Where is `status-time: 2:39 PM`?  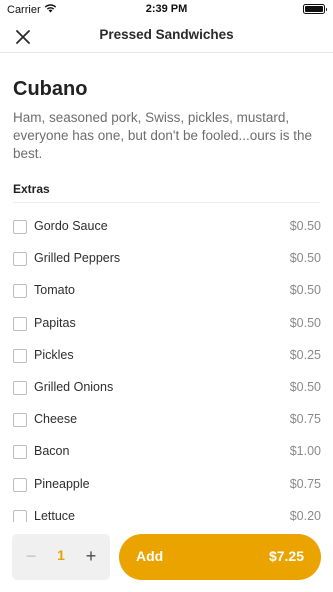
status-time: 2:39 PM is located at coordinates (166, 9).